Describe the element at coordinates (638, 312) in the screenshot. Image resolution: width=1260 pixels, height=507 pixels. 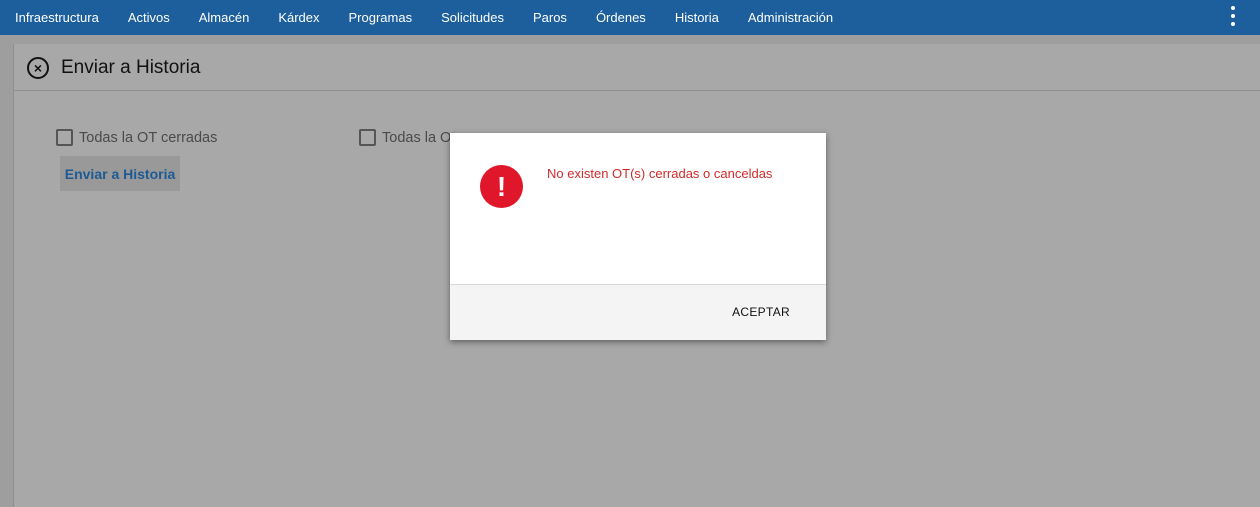
I see `dialog-footer: ACEPTAR` at that location.